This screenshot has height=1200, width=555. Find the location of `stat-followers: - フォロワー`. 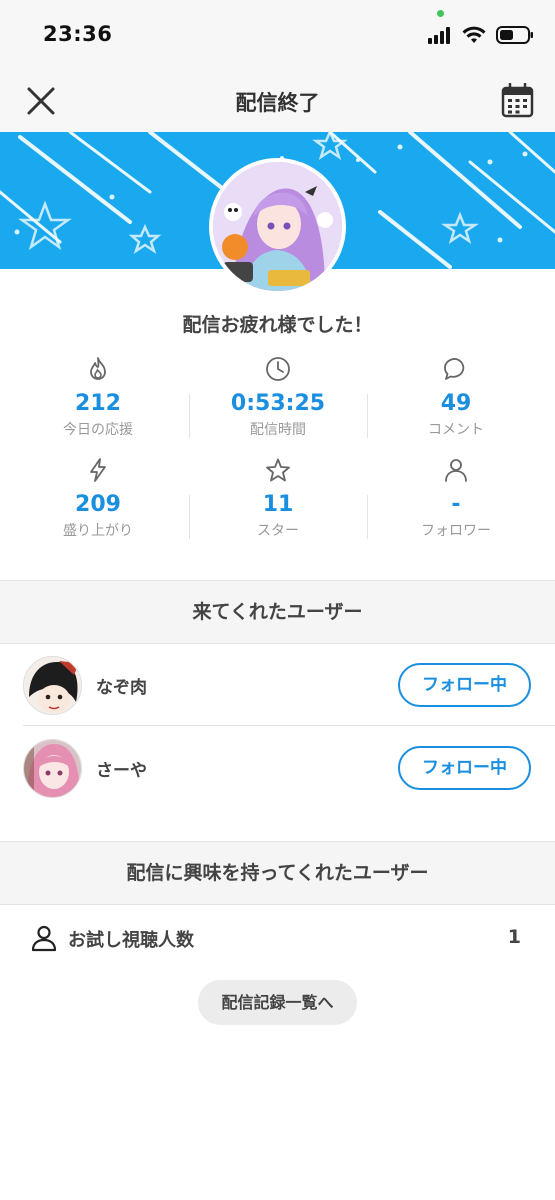

stat-followers: - フォロワー is located at coordinates (456, 498).